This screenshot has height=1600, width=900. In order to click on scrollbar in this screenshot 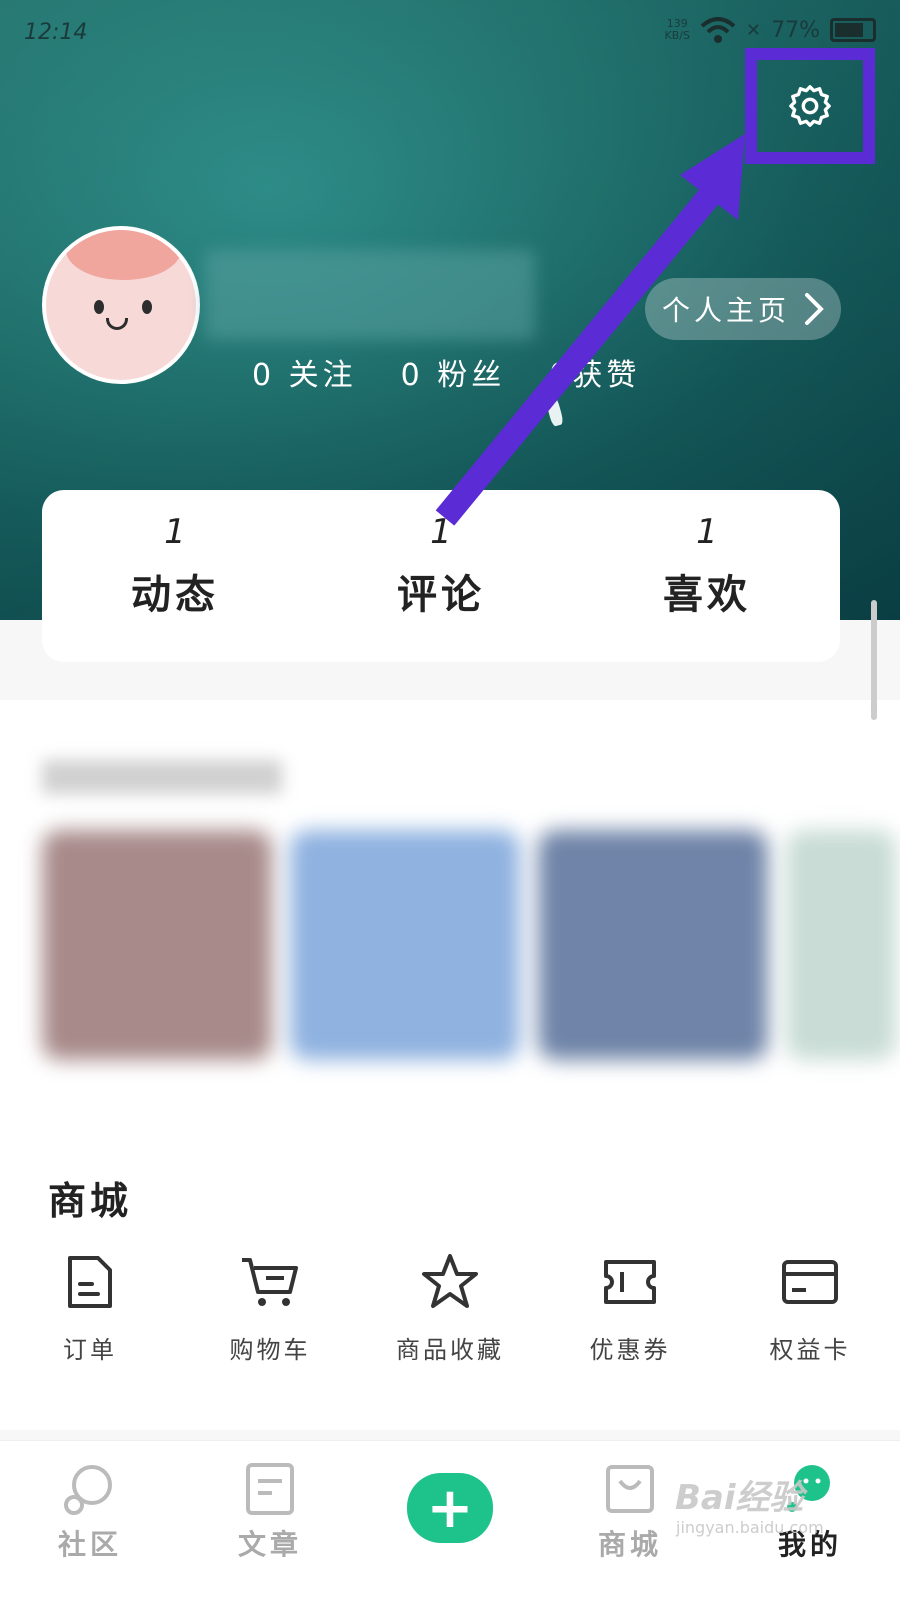, I will do `click(874, 660)`.